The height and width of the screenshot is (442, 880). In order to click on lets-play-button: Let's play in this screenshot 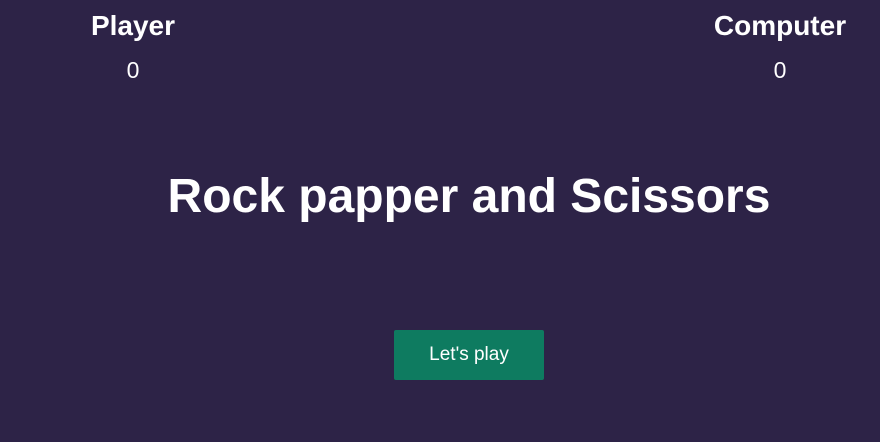, I will do `click(469, 355)`.